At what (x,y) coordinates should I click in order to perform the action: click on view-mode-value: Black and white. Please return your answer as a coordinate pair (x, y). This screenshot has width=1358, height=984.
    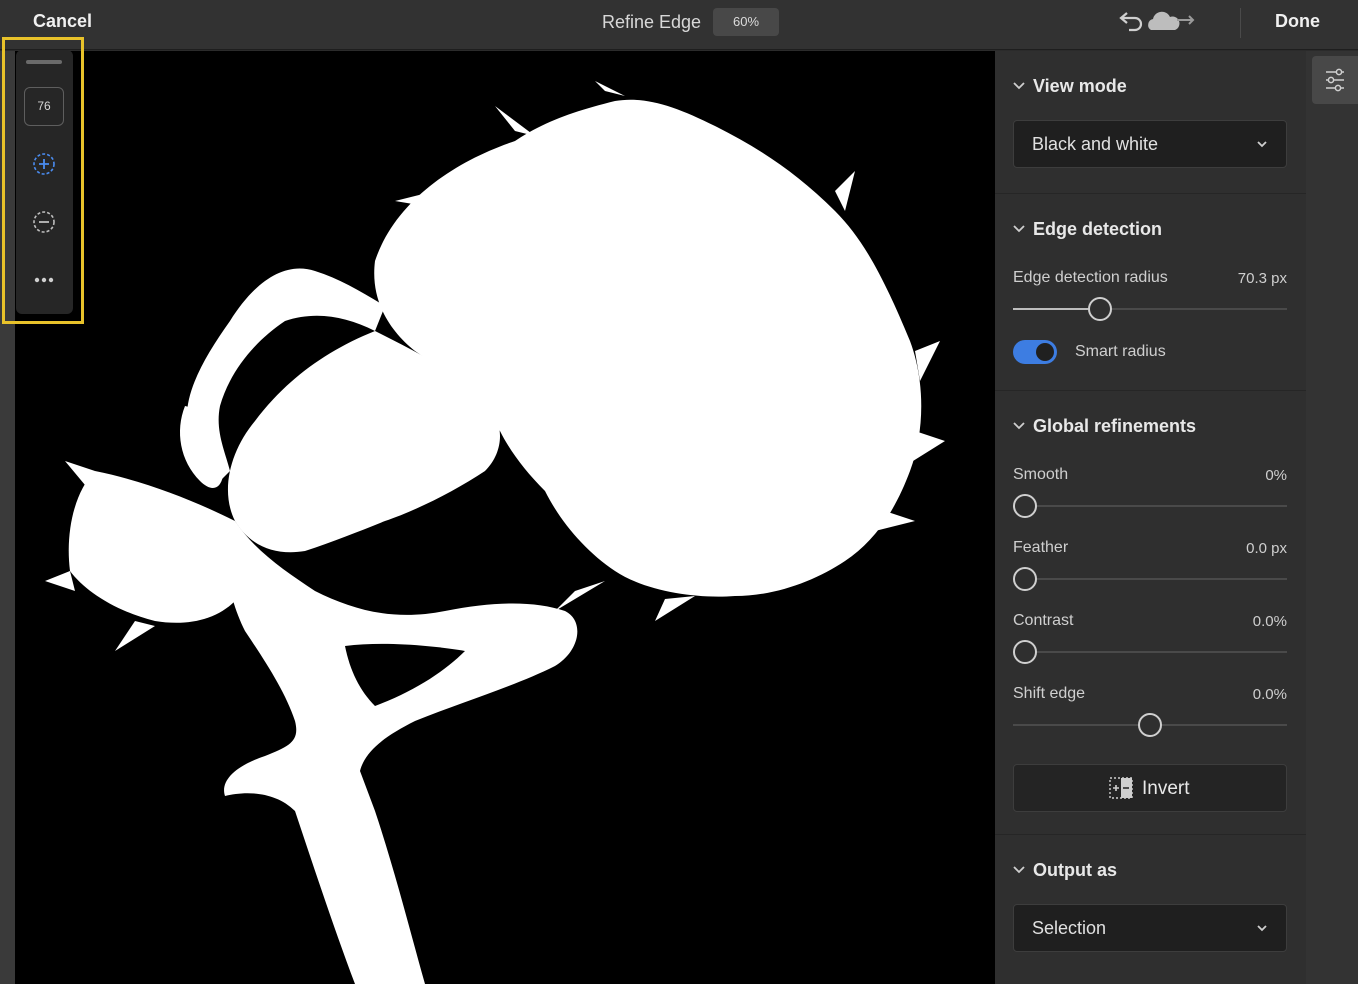
    Looking at the image, I should click on (1095, 144).